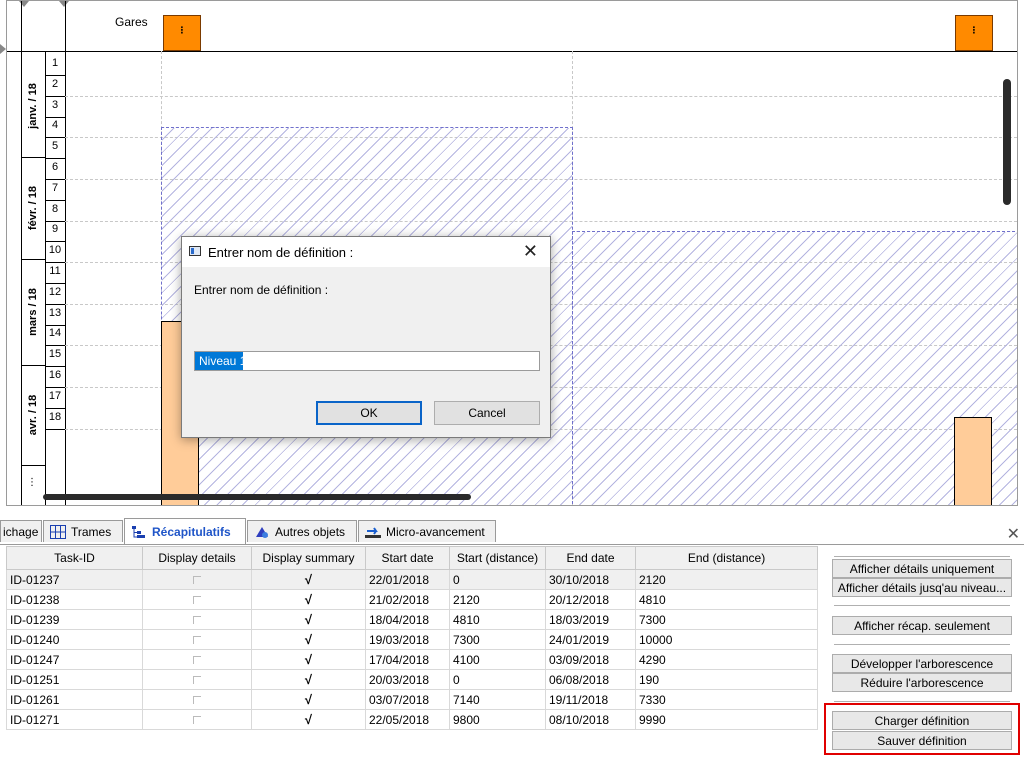 The height and width of the screenshot is (760, 1024). Describe the element at coordinates (497, 558) in the screenshot. I see `column-header-start-distance: Start (distance)` at that location.